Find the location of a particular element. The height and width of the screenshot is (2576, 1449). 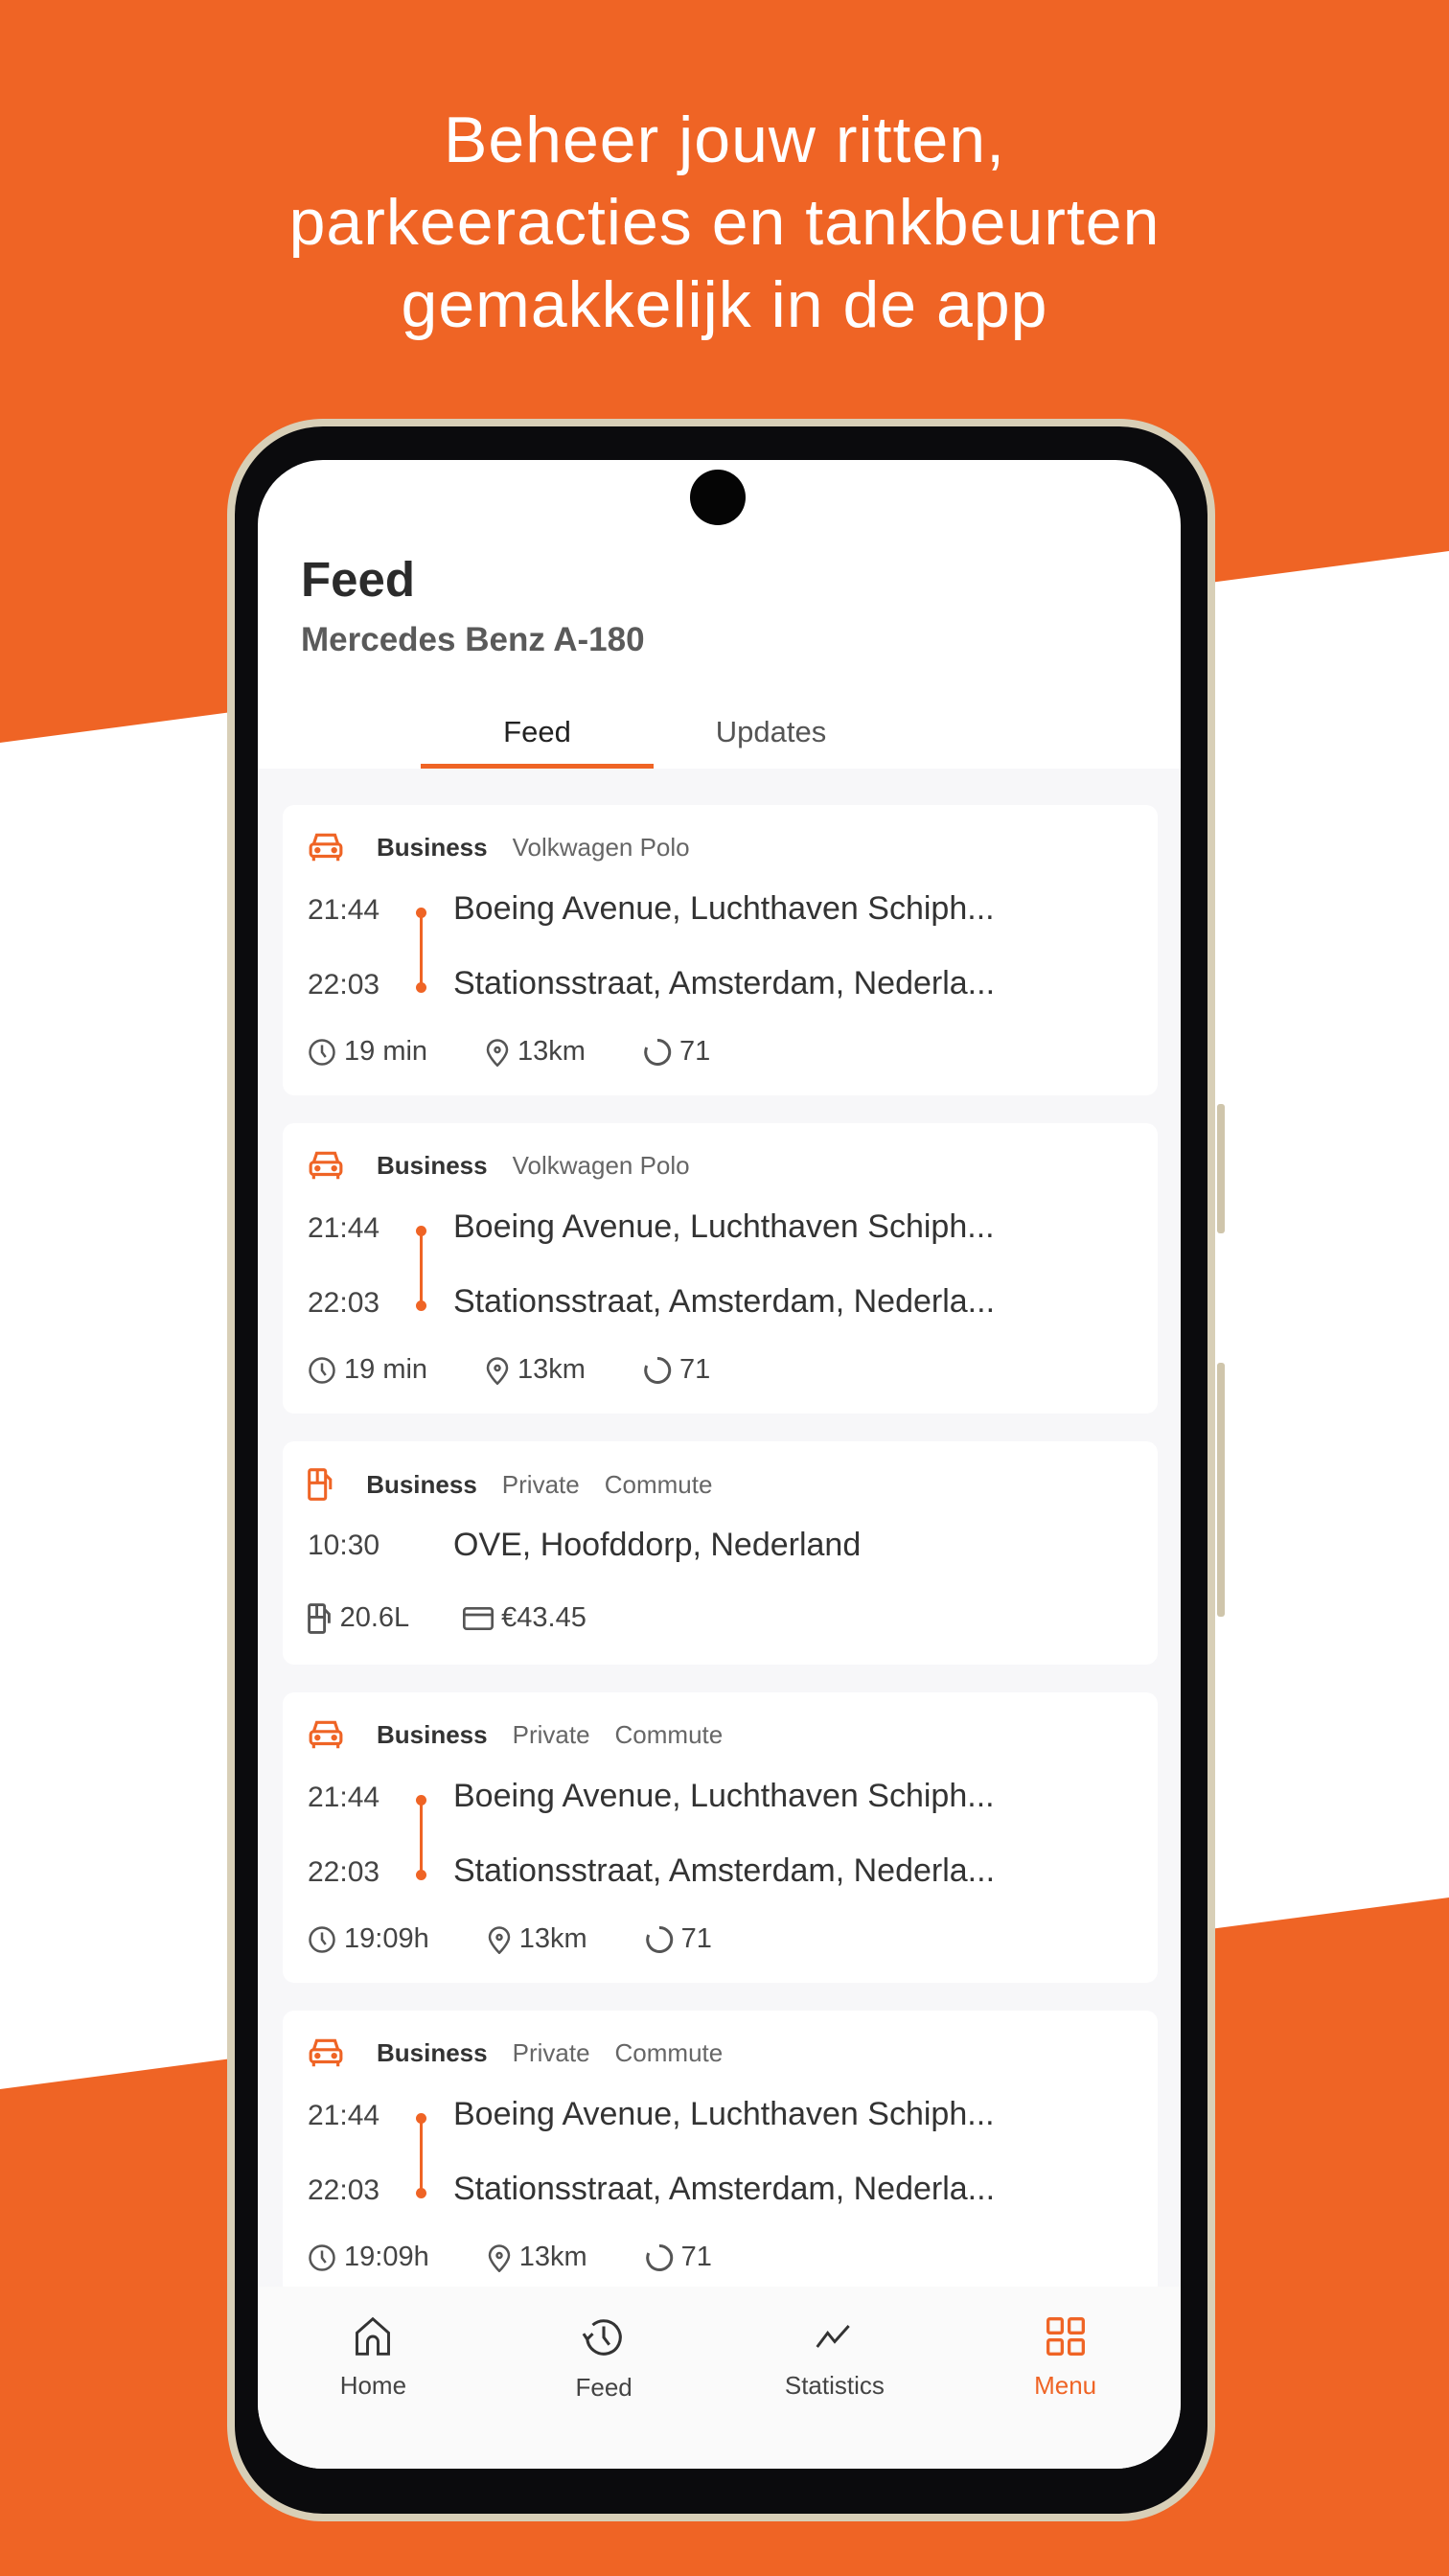

tab-feed: Feed is located at coordinates (537, 732).